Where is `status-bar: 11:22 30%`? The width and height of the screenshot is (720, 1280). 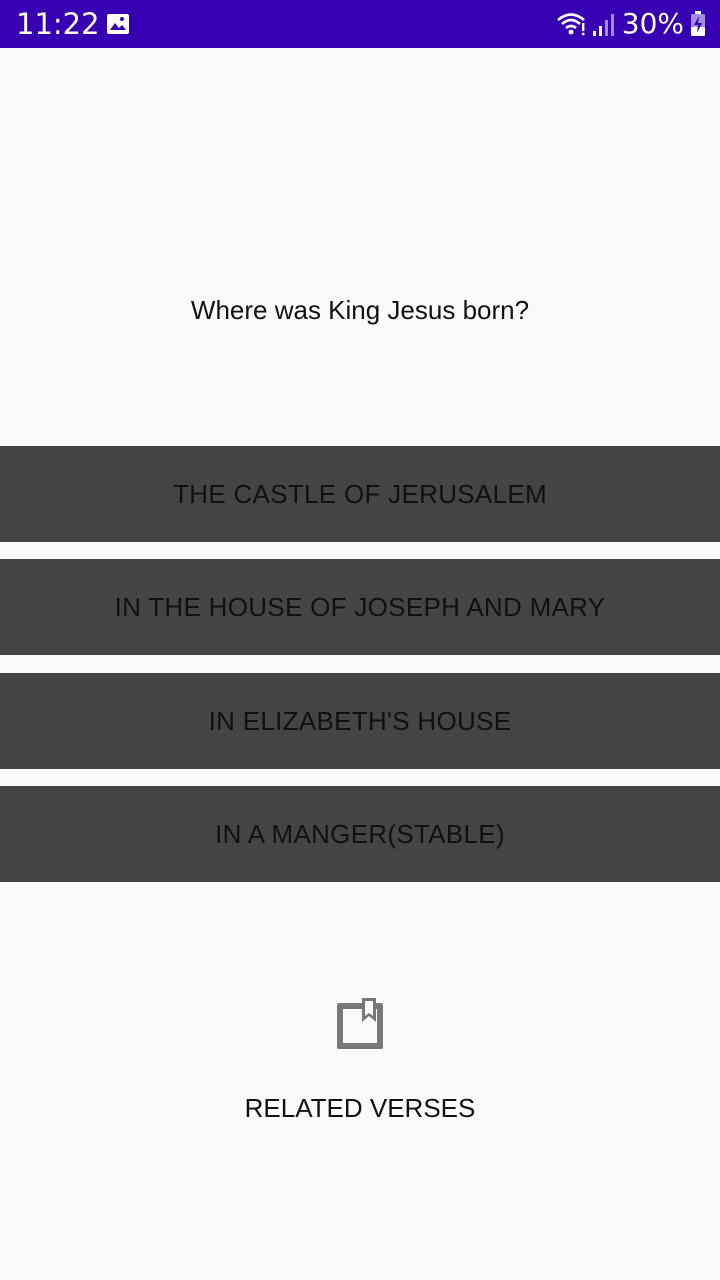
status-bar: 11:22 30% is located at coordinates (360, 24).